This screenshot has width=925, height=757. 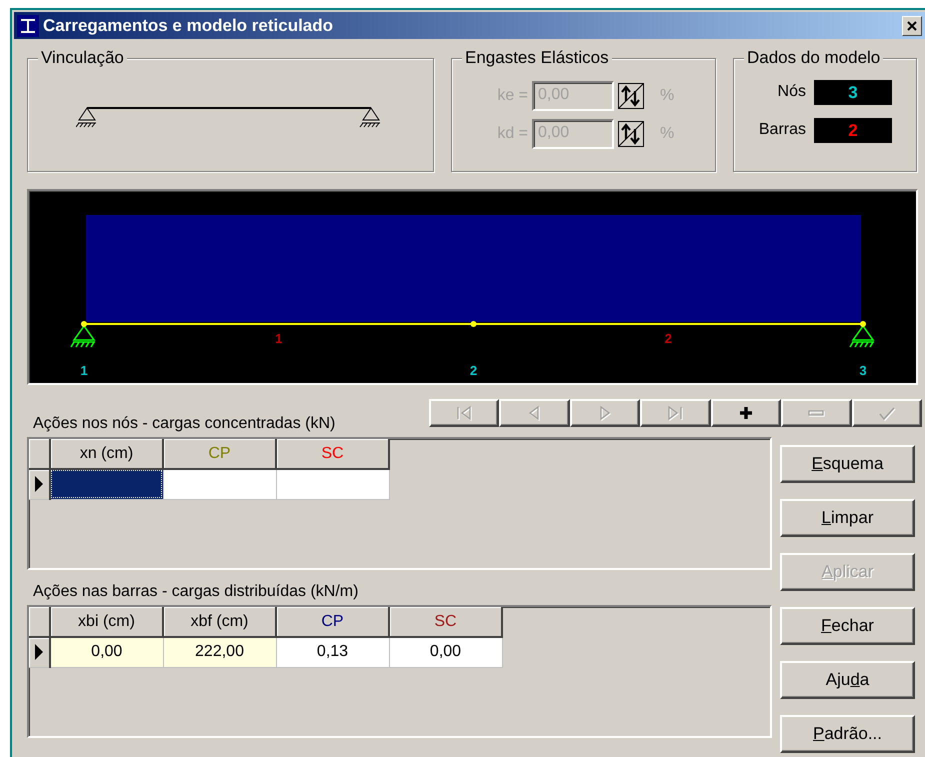 I want to click on last-record-icon, so click(x=675, y=413).